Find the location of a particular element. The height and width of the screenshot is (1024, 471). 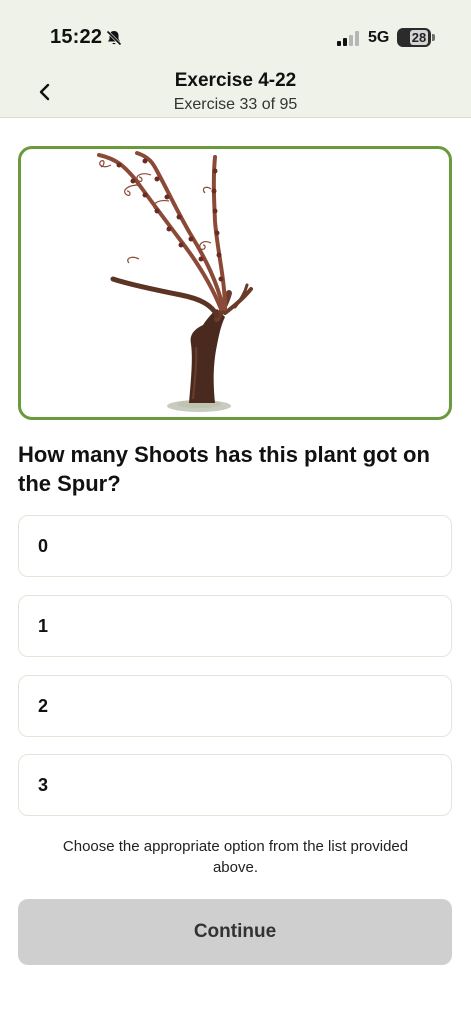

grapevine-plant-illustration is located at coordinates (175, 281).